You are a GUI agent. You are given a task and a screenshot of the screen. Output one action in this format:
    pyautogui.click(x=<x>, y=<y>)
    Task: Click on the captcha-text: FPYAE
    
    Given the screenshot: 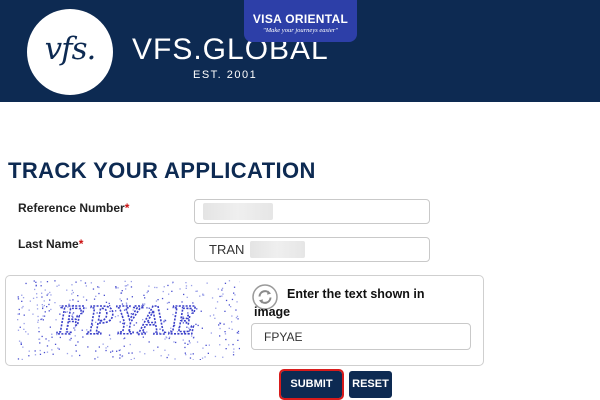 What is the action you would take?
    pyautogui.click(x=127, y=321)
    